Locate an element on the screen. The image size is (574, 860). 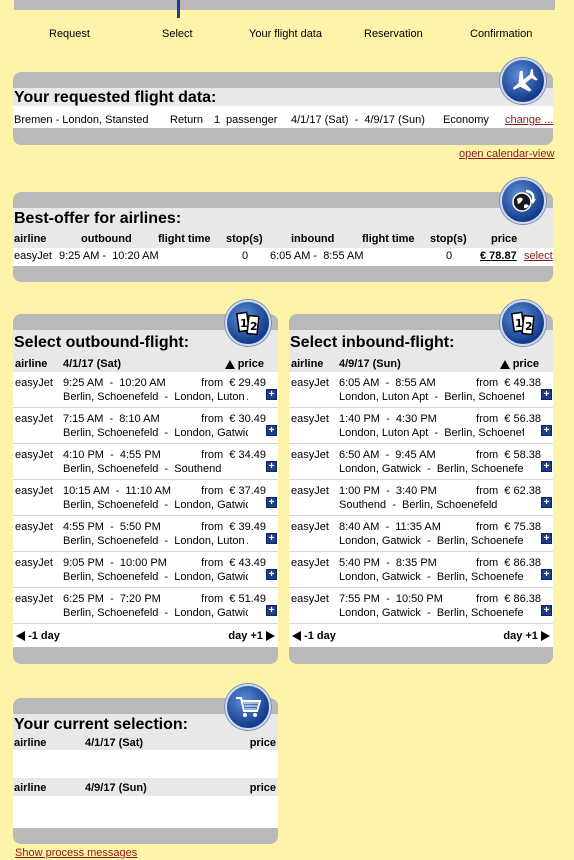
travel-dates: 4/1/17 (Sat) - 4/9/17 (Sun) is located at coordinates (358, 120).